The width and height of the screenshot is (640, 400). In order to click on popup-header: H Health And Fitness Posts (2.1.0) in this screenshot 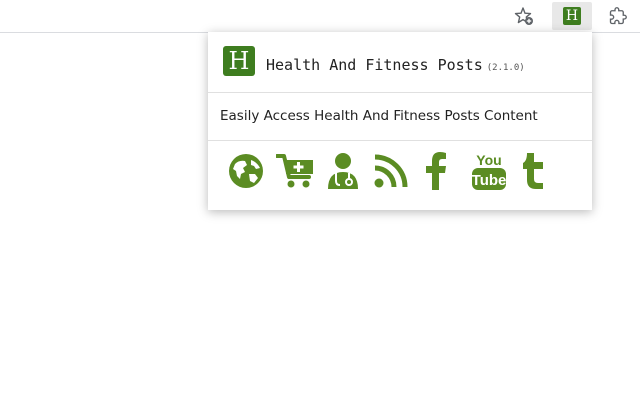, I will do `click(400, 62)`.